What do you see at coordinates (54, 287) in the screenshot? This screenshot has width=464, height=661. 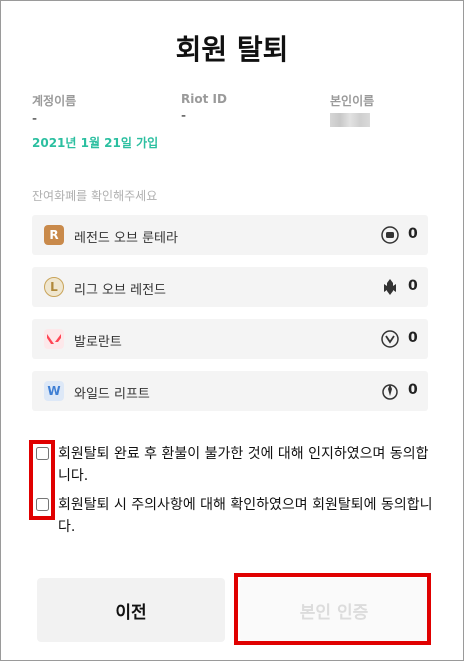 I see `league-icon: L` at bounding box center [54, 287].